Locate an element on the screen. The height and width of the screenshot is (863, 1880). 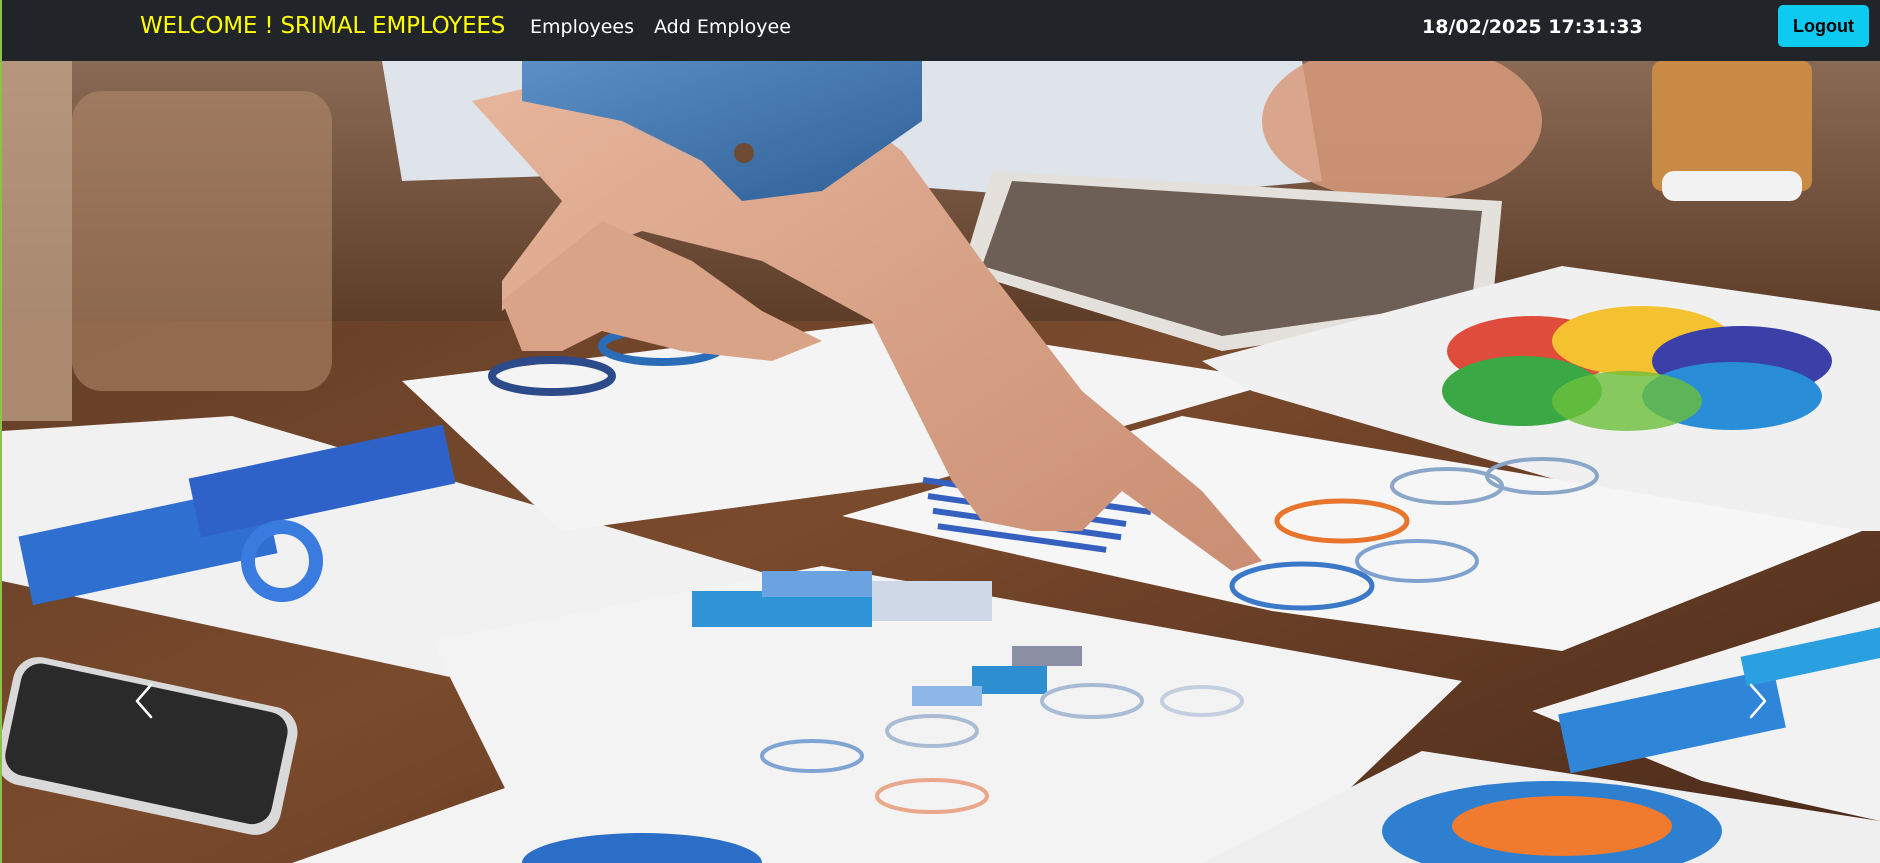
nav-link-employees: Employees is located at coordinates (582, 27).